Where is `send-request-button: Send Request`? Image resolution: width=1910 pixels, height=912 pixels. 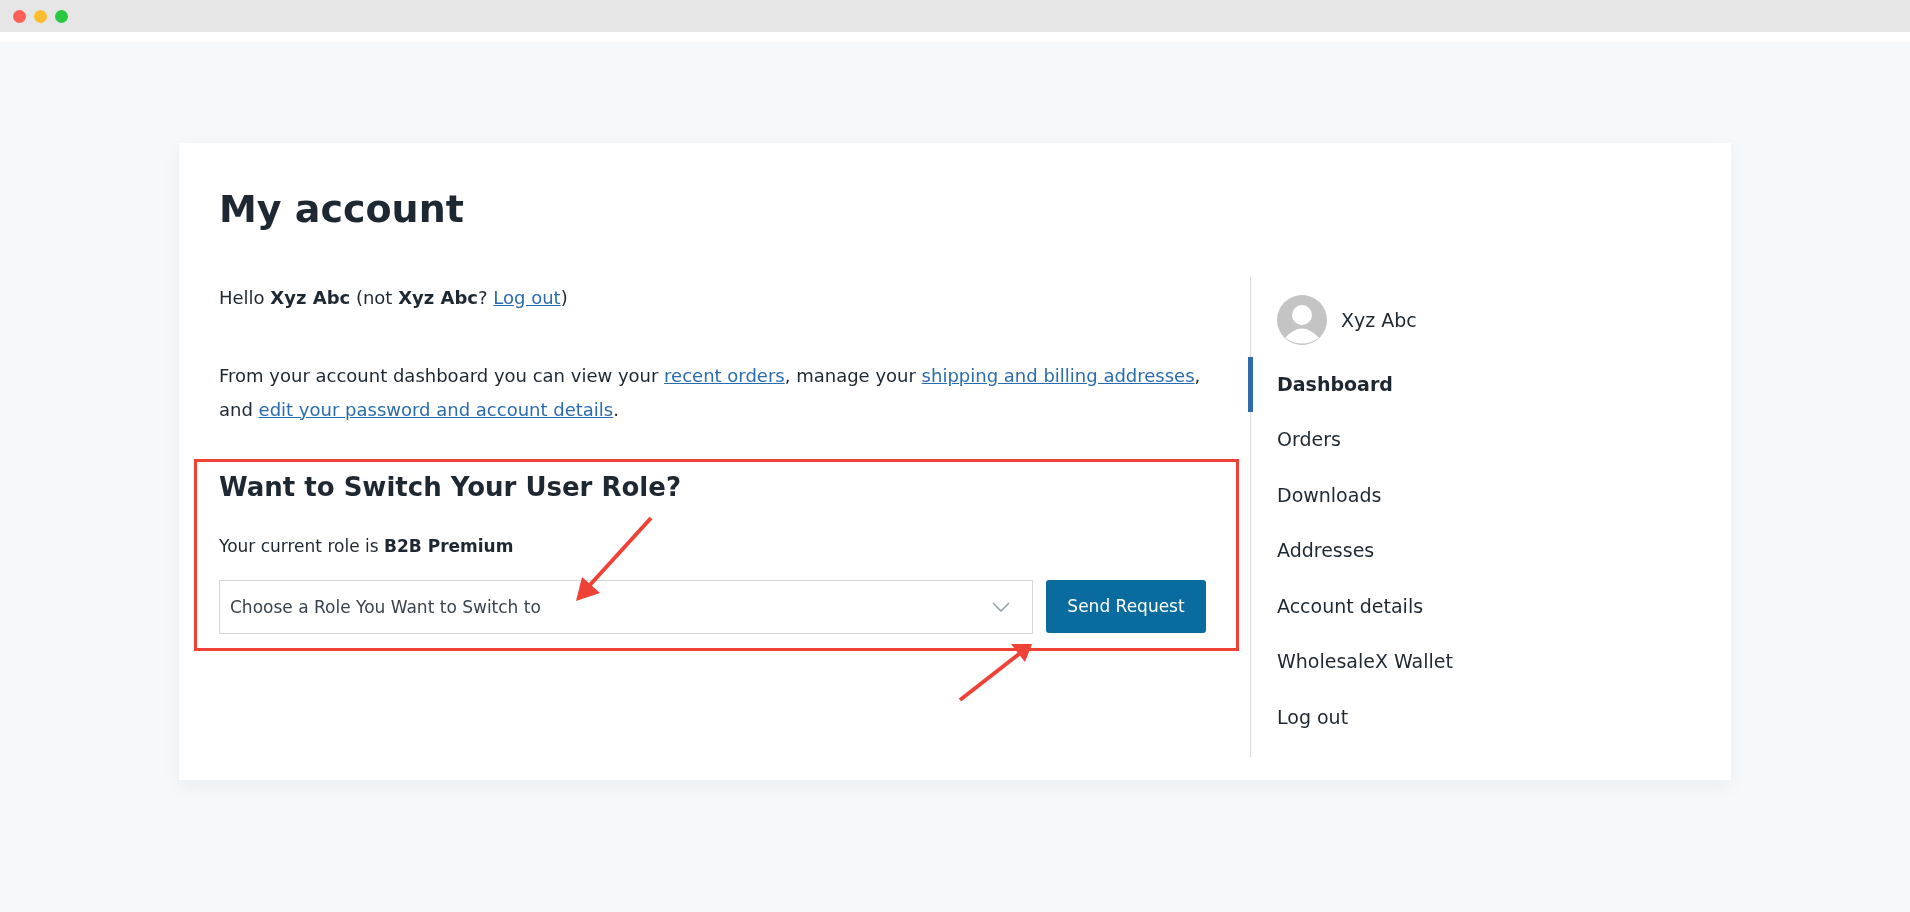 send-request-button: Send Request is located at coordinates (1126, 606).